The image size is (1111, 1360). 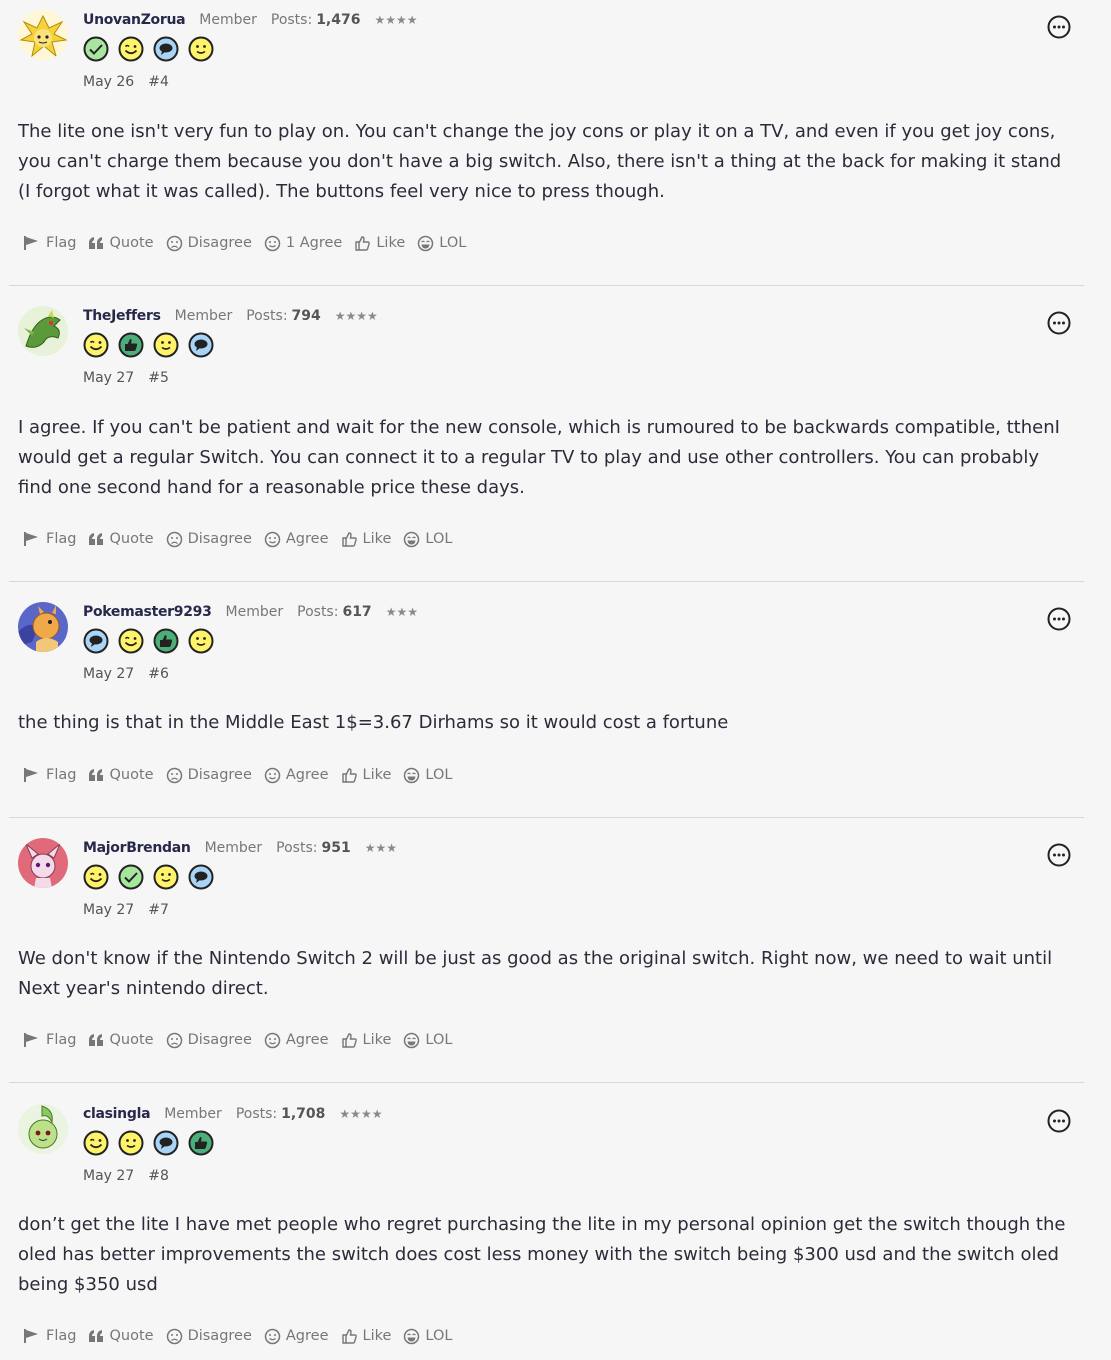 What do you see at coordinates (336, 848) in the screenshot?
I see `posts-count: 951` at bounding box center [336, 848].